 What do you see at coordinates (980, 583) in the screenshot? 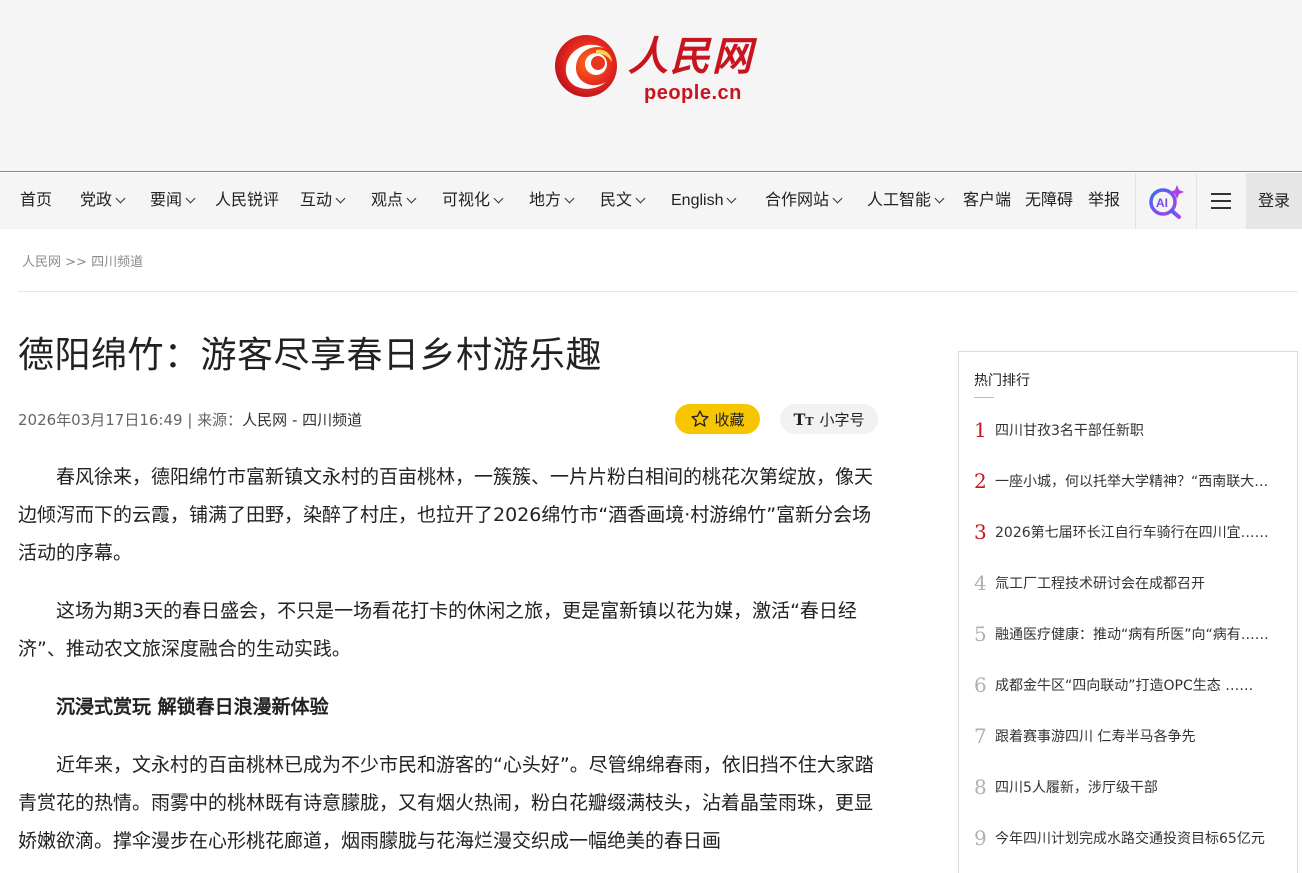
I see `rank-number: 4` at bounding box center [980, 583].